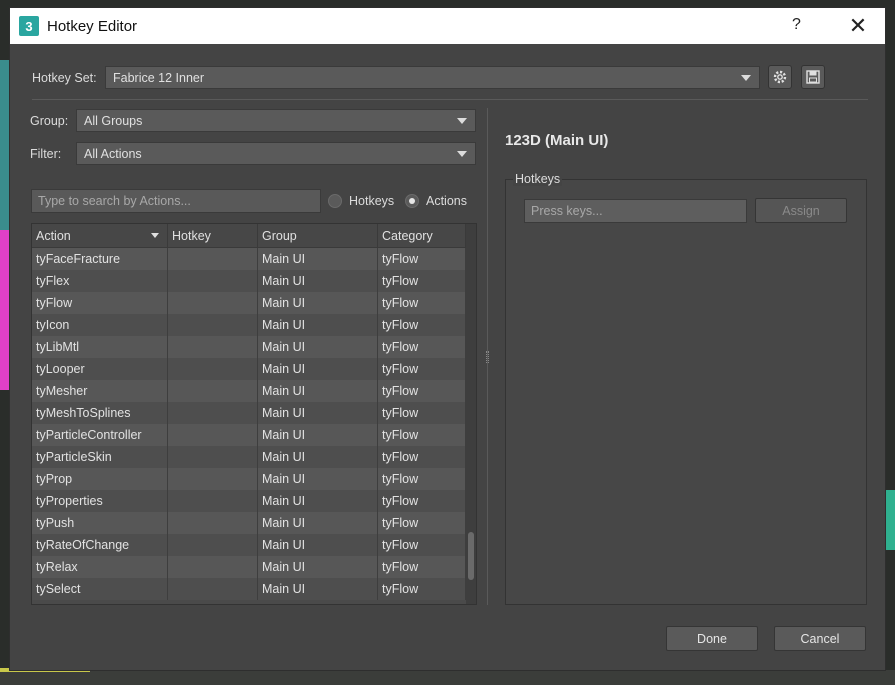  Describe the element at coordinates (100, 457) in the screenshot. I see `cell-action: tyParticleSkin` at that location.